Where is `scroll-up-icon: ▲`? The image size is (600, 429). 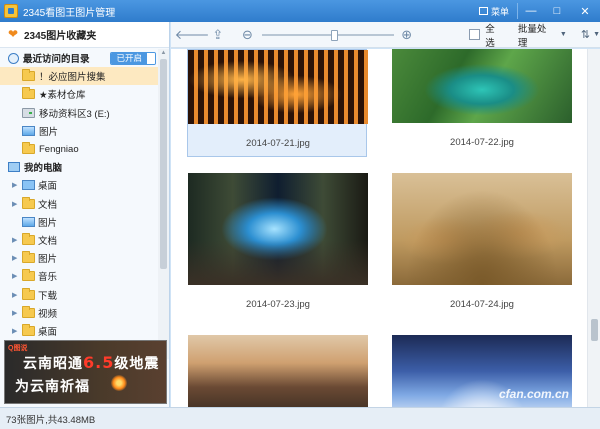
scroll-up-icon: ▲ is located at coordinates (163, 53).